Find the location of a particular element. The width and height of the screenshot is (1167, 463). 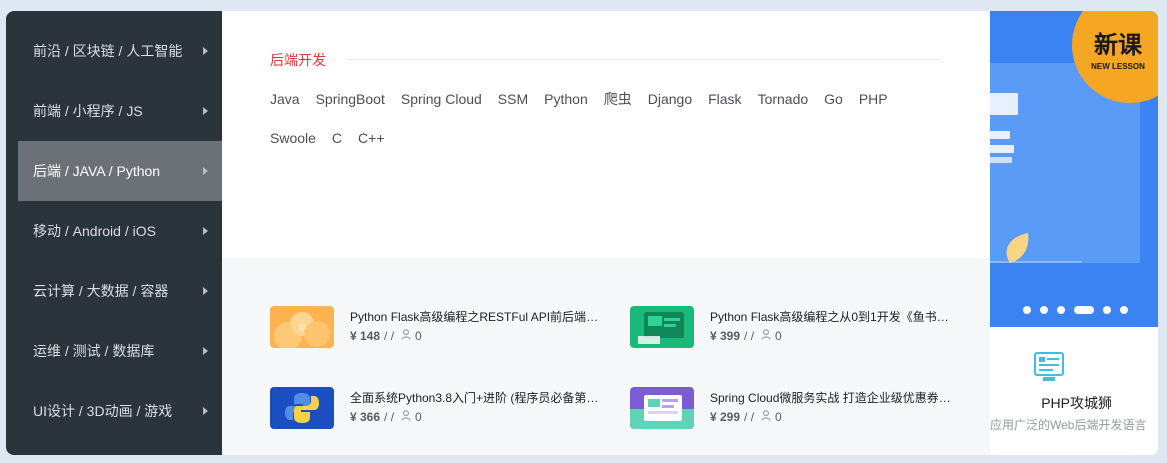

course-price: ¥ 399 is located at coordinates (725, 336).